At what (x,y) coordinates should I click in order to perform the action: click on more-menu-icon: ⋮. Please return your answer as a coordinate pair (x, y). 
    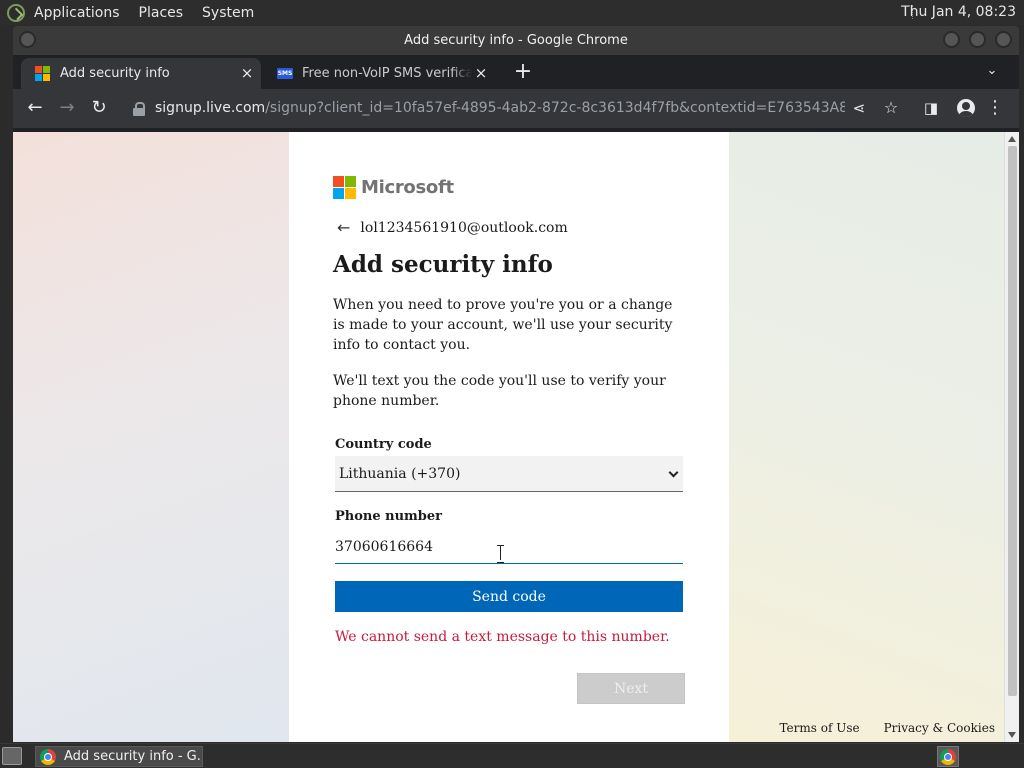
    Looking at the image, I should click on (995, 108).